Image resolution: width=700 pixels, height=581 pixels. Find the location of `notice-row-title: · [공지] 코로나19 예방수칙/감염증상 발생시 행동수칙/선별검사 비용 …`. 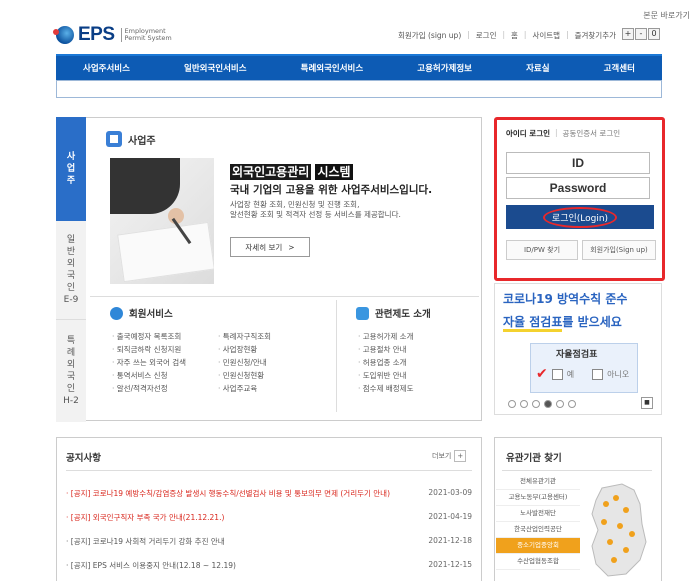

notice-row-title: · [공지] 코로나19 예방수칙/감염증상 발생시 행동수칙/선별검사 비용 … is located at coordinates (228, 493).